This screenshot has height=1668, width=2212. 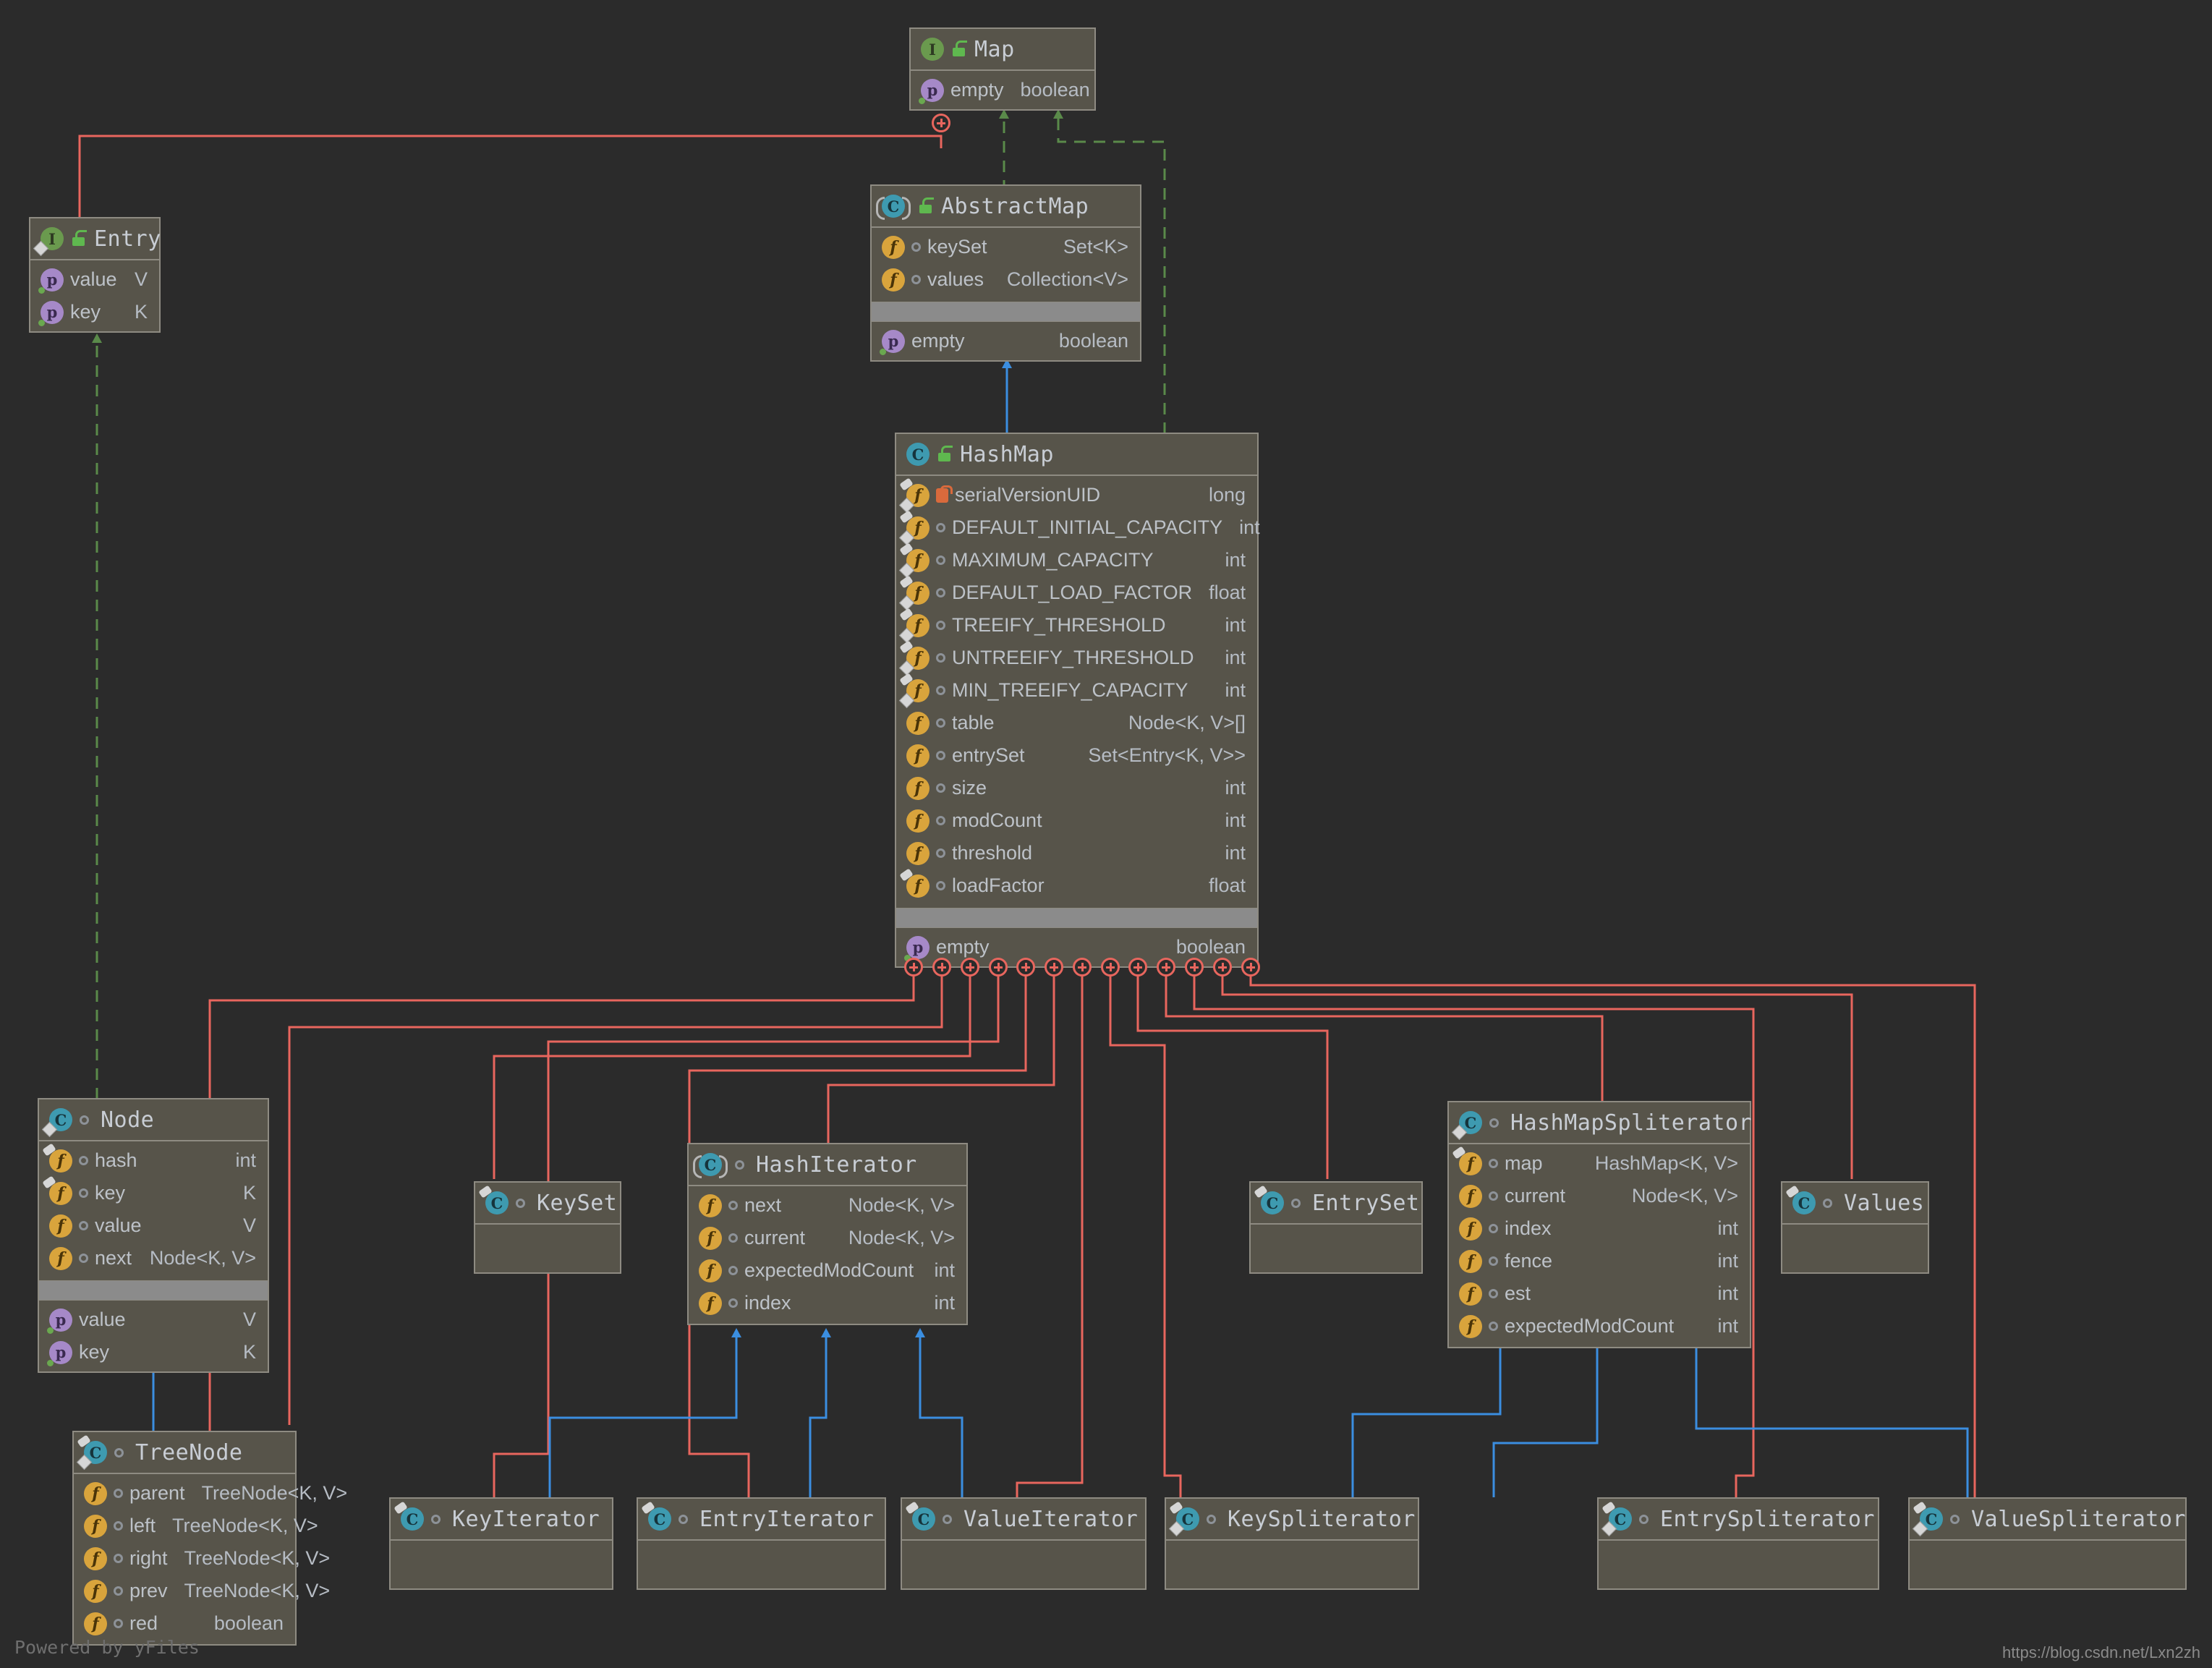 What do you see at coordinates (1006, 247) in the screenshot?
I see `field-row: f keySet Set<K>` at bounding box center [1006, 247].